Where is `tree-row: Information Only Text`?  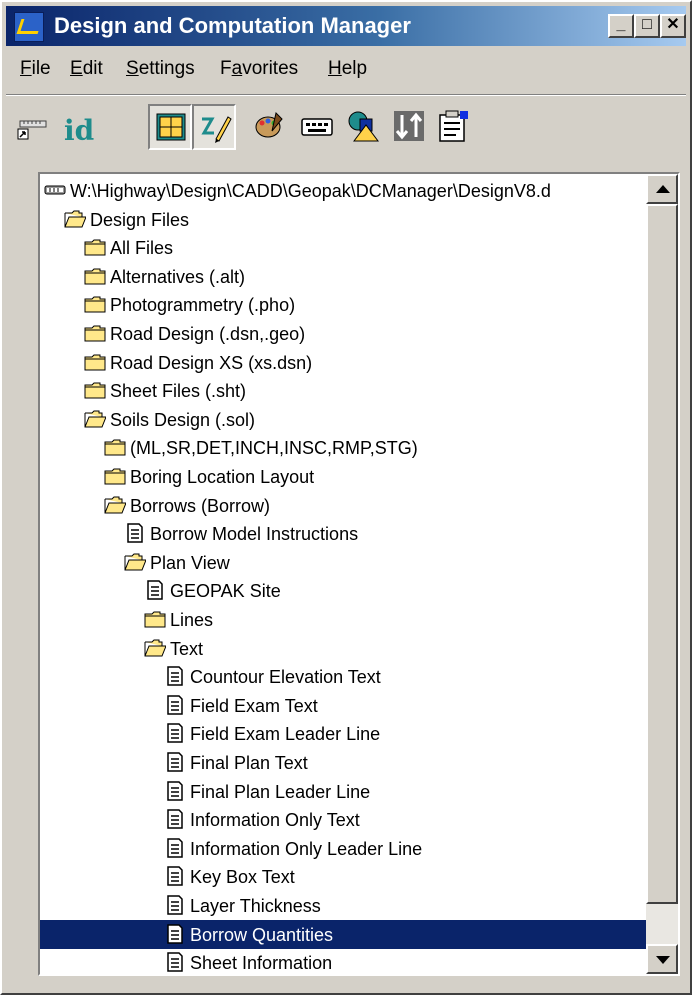
tree-row: Information Only Text is located at coordinates (343, 819).